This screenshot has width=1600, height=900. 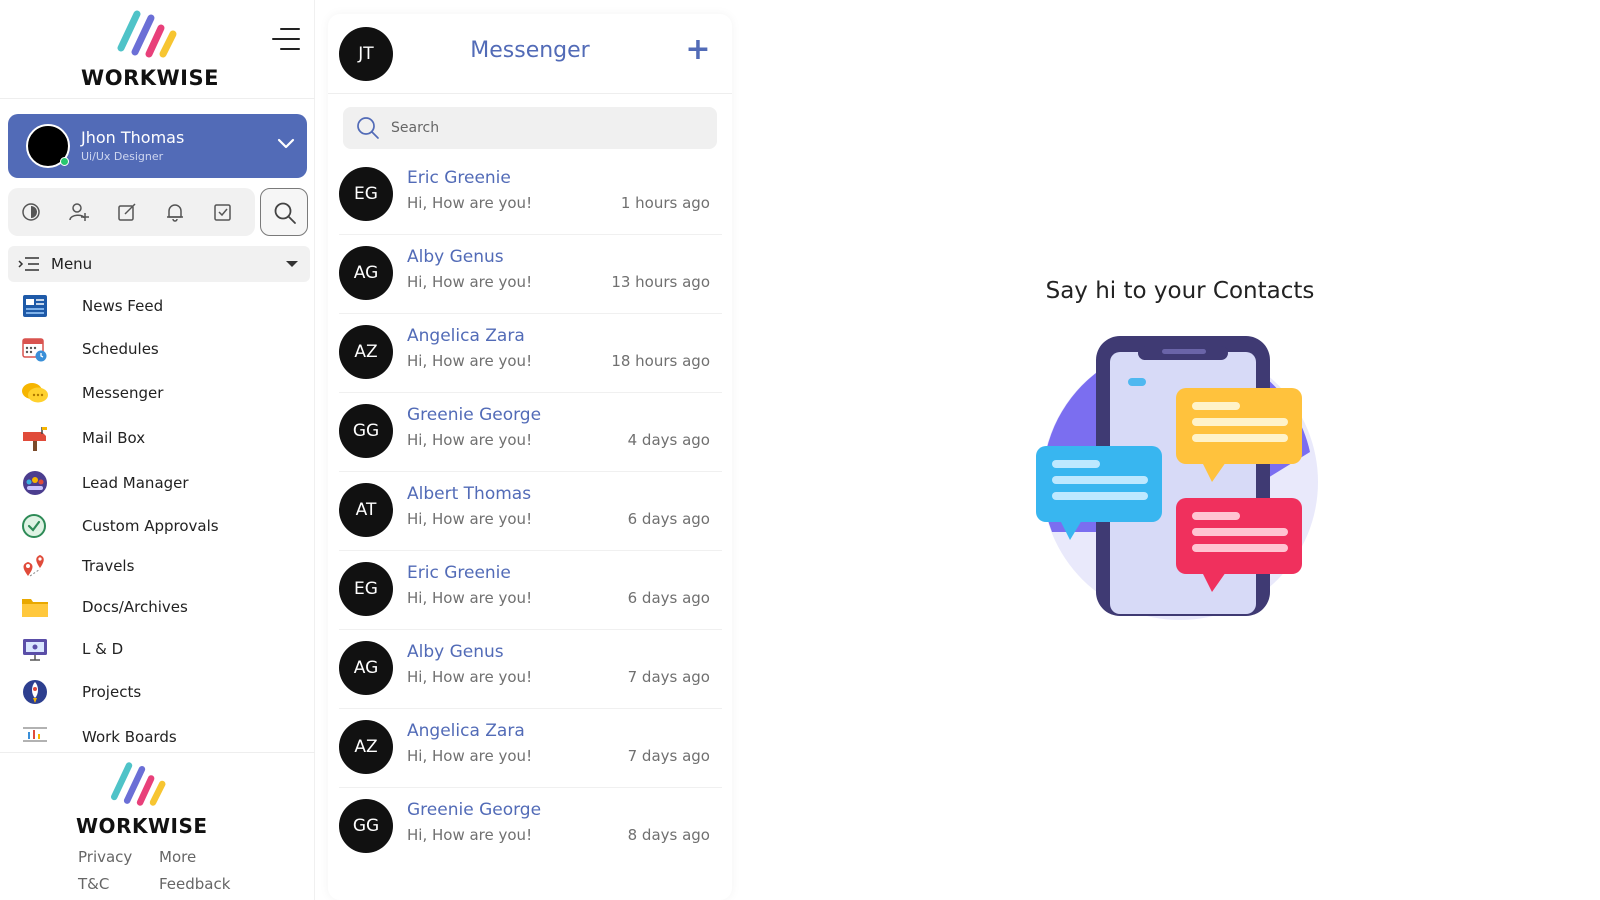 What do you see at coordinates (127, 212) in the screenshot?
I see `edit-task-icon` at bounding box center [127, 212].